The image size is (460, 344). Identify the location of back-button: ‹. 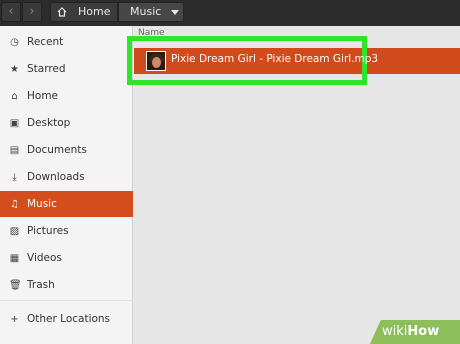
(11, 12).